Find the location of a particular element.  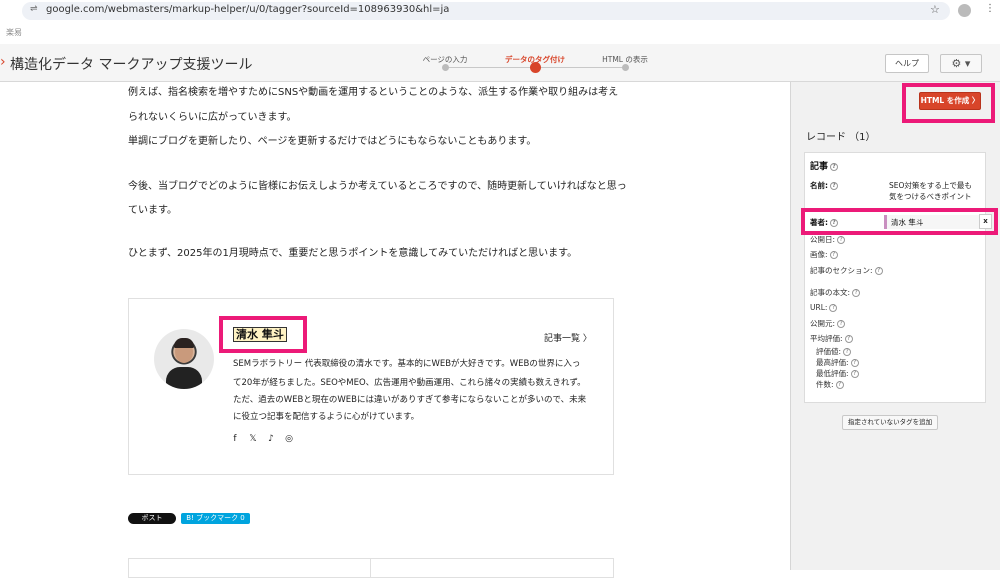

field-label: 記事の本文: is located at coordinates (830, 292).